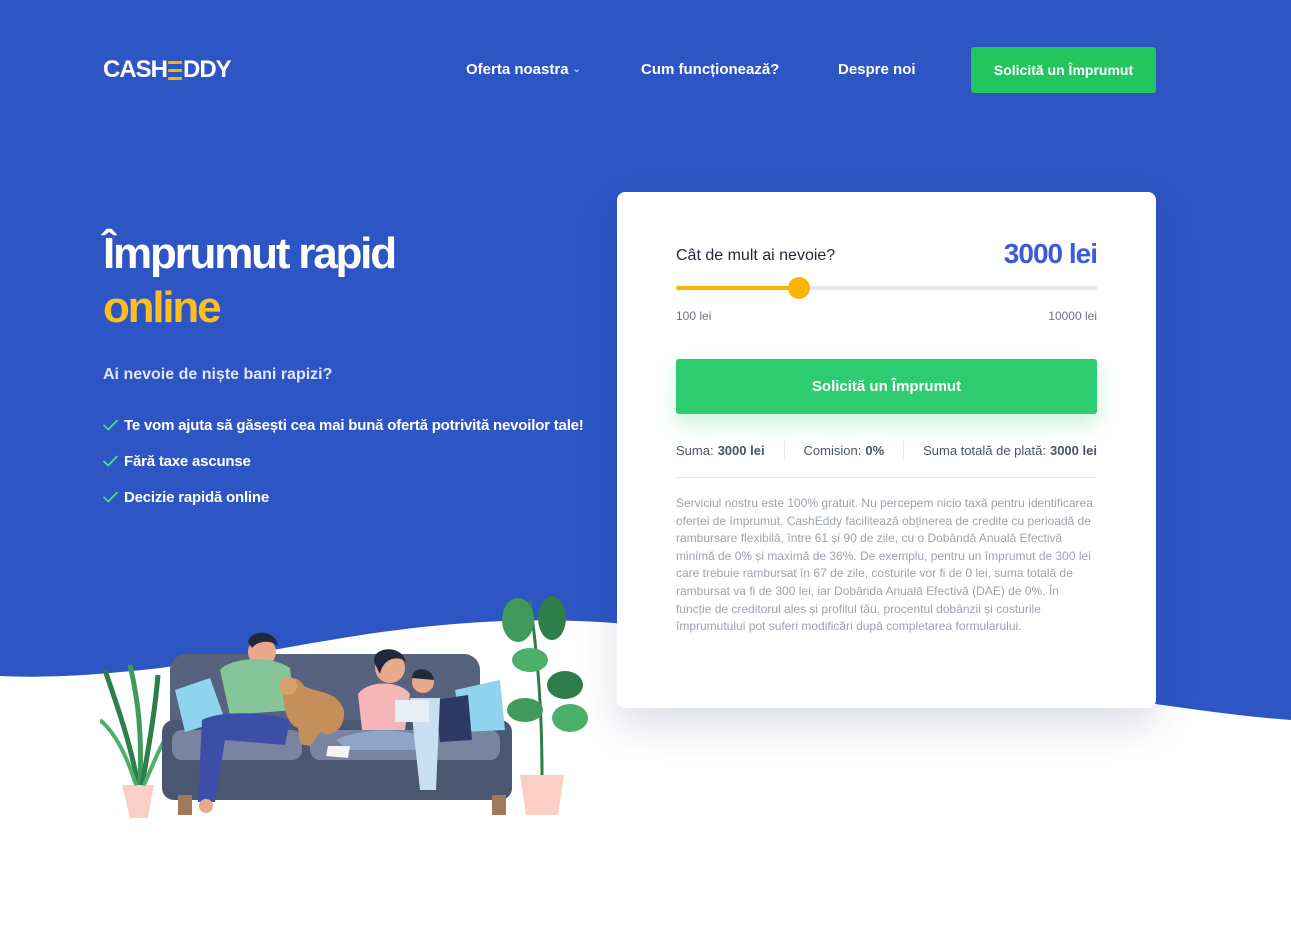 The height and width of the screenshot is (932, 1291). I want to click on summary-value: 0%, so click(875, 450).